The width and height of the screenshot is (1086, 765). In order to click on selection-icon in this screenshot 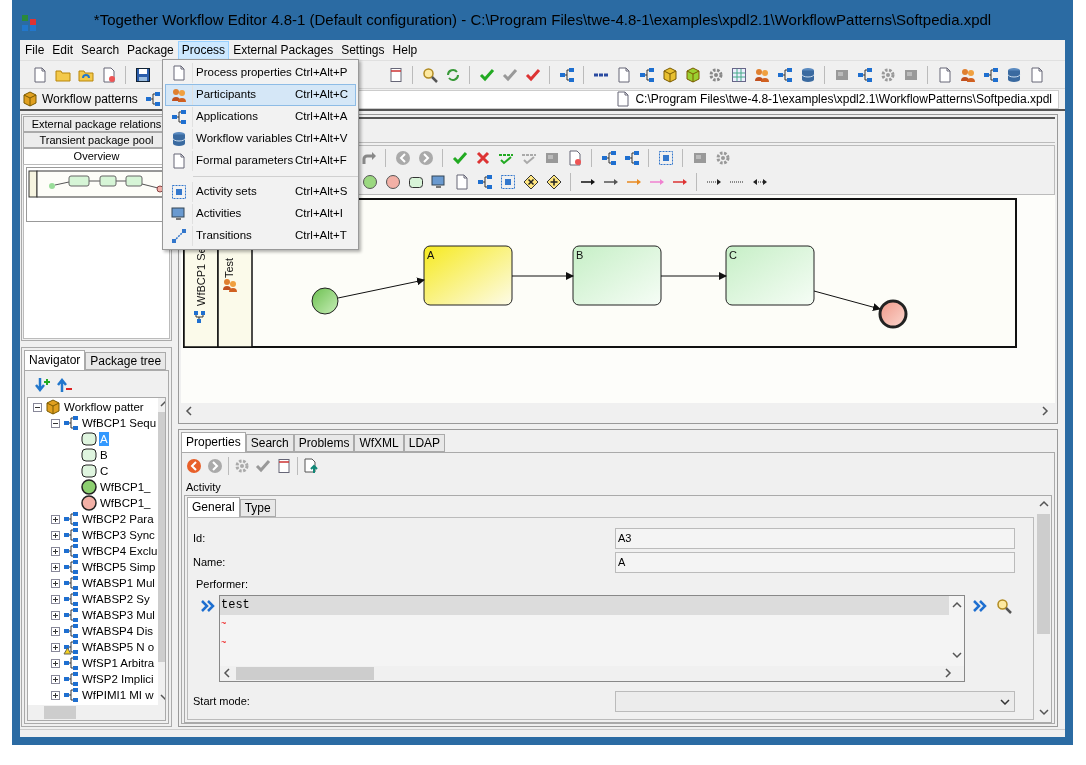, I will do `click(665, 158)`.